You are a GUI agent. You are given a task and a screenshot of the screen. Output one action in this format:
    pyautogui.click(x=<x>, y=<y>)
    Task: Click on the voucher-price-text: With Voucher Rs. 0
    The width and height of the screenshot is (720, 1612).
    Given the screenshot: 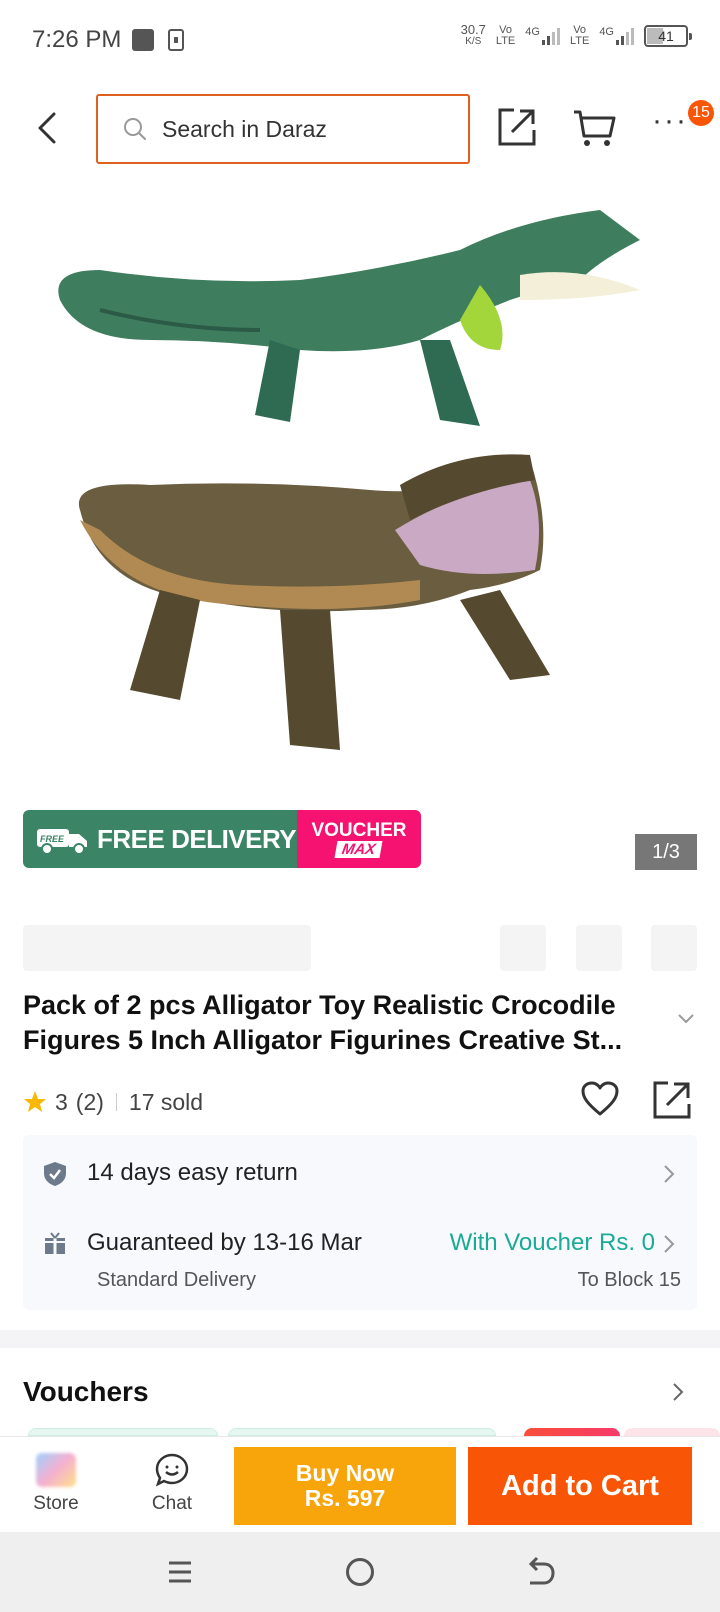 What is the action you would take?
    pyautogui.click(x=552, y=1242)
    